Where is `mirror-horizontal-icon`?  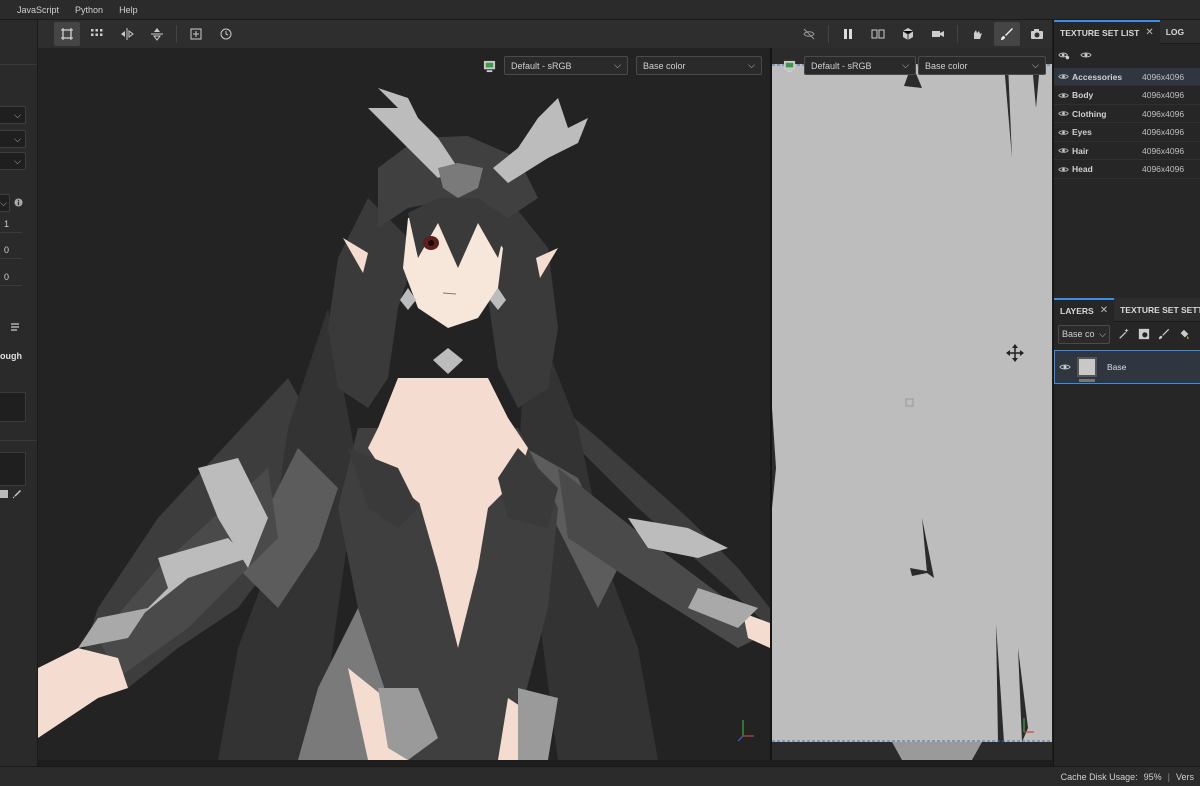 mirror-horizontal-icon is located at coordinates (127, 34).